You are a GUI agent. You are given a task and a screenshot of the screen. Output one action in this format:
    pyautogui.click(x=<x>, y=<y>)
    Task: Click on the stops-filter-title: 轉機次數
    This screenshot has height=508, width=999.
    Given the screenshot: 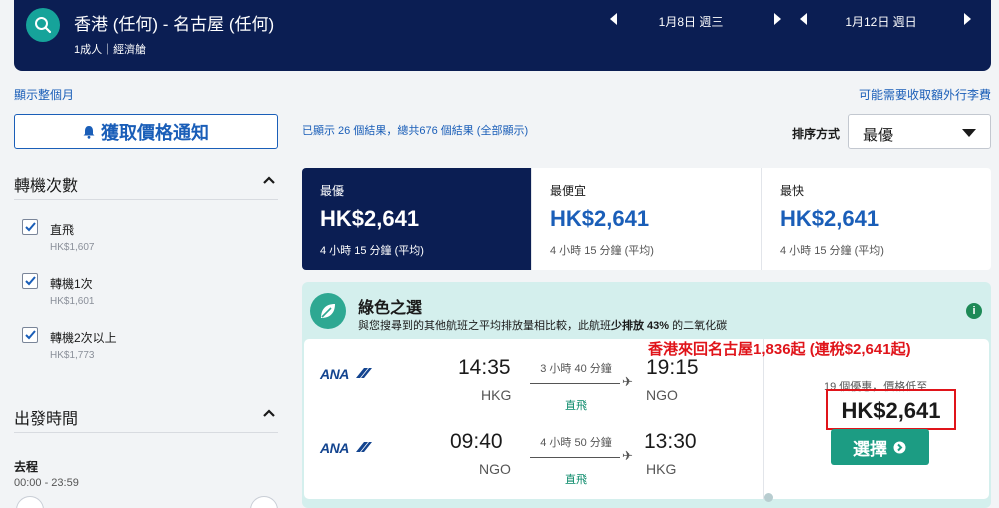 What is the action you would take?
    pyautogui.click(x=46, y=186)
    